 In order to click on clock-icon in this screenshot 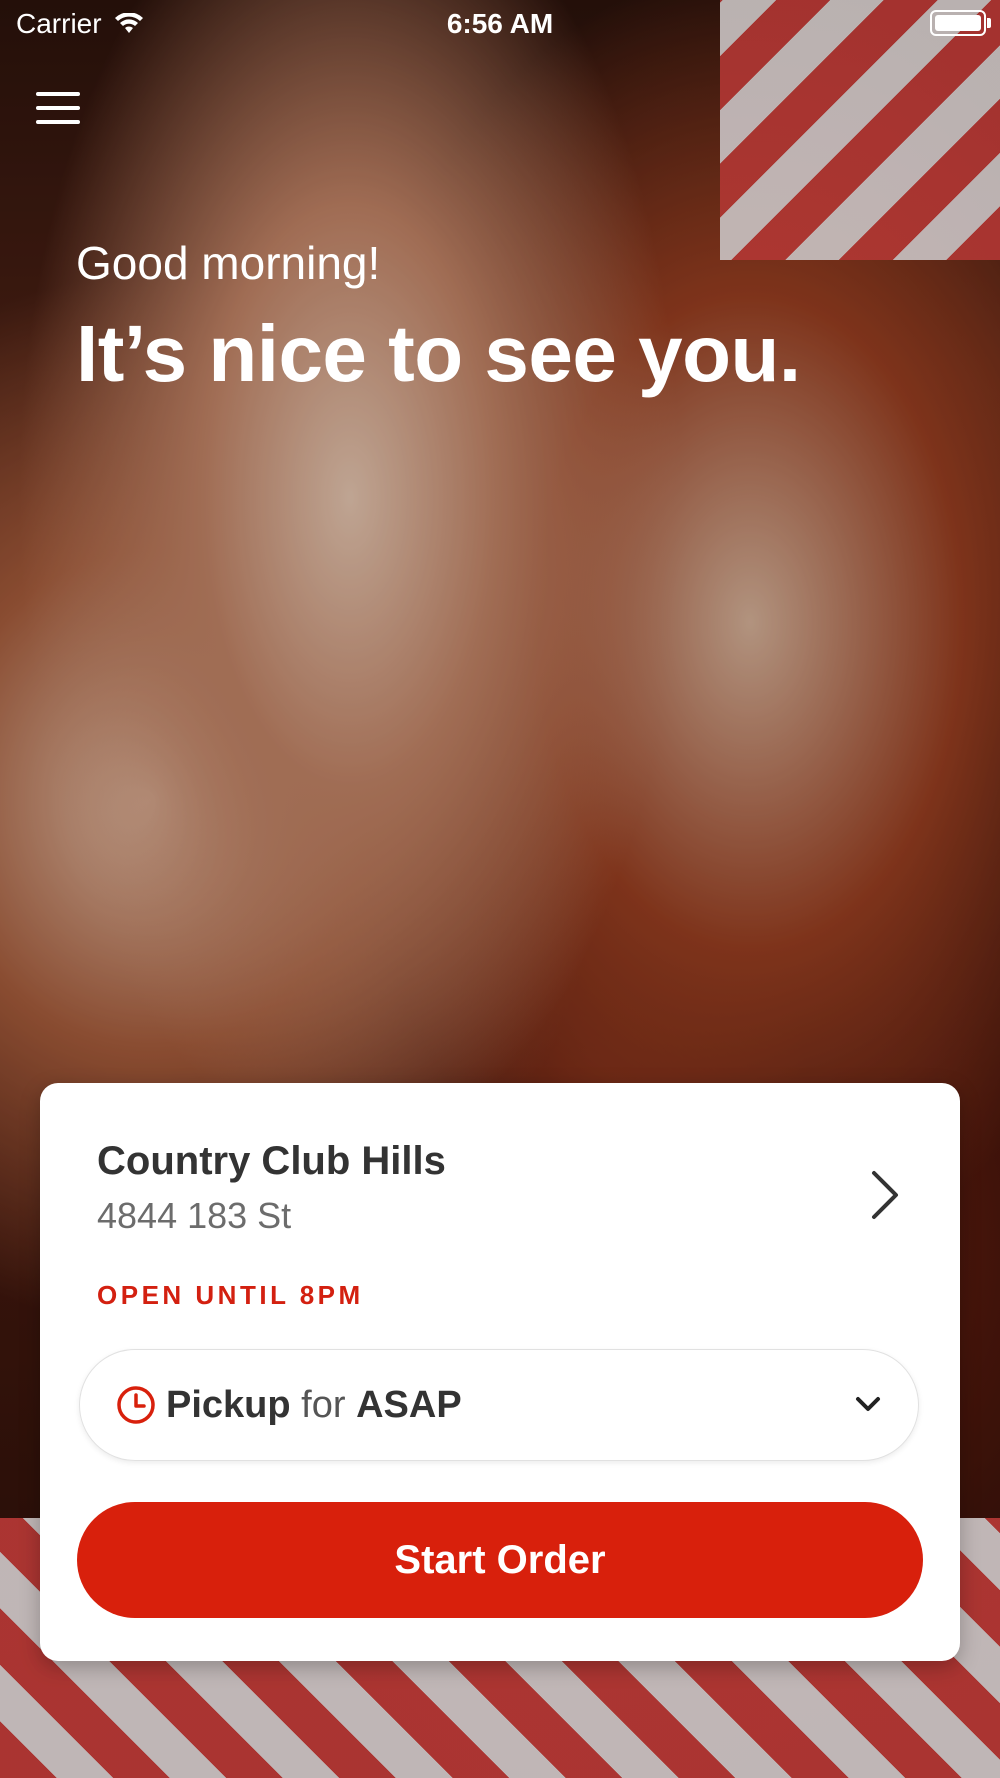, I will do `click(136, 1405)`.